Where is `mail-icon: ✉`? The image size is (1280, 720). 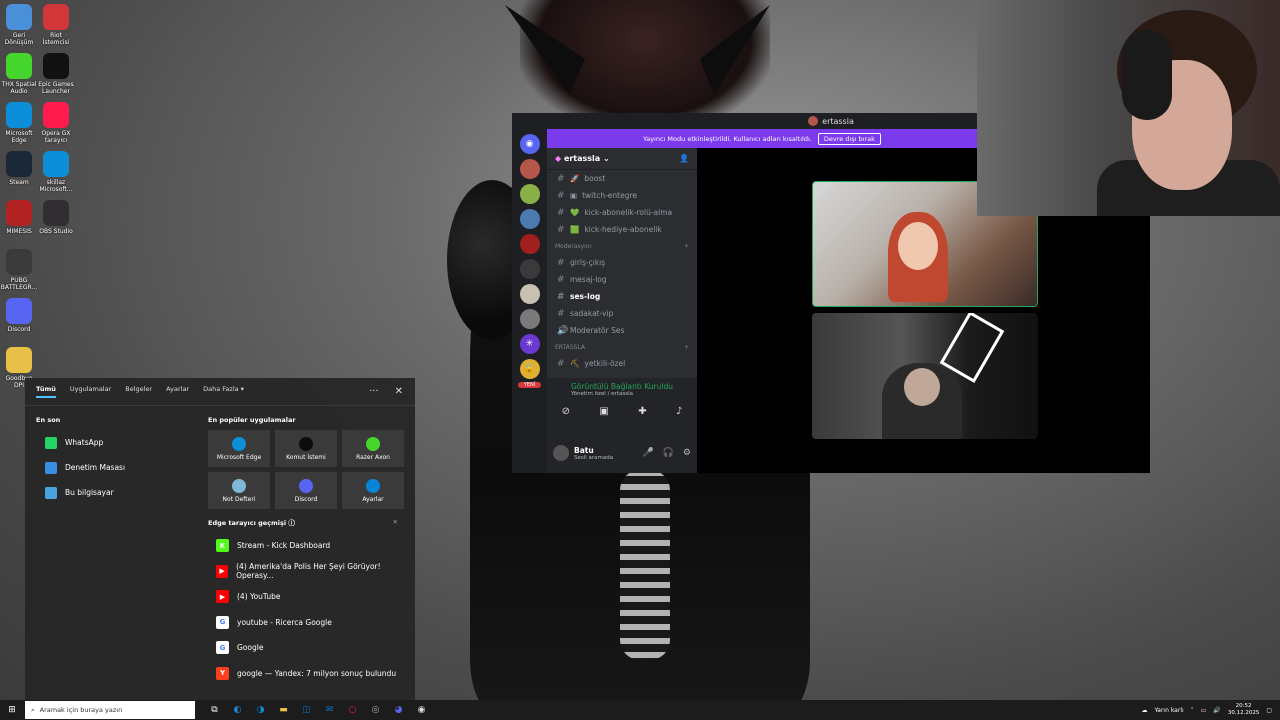 mail-icon: ✉ is located at coordinates (329, 710).